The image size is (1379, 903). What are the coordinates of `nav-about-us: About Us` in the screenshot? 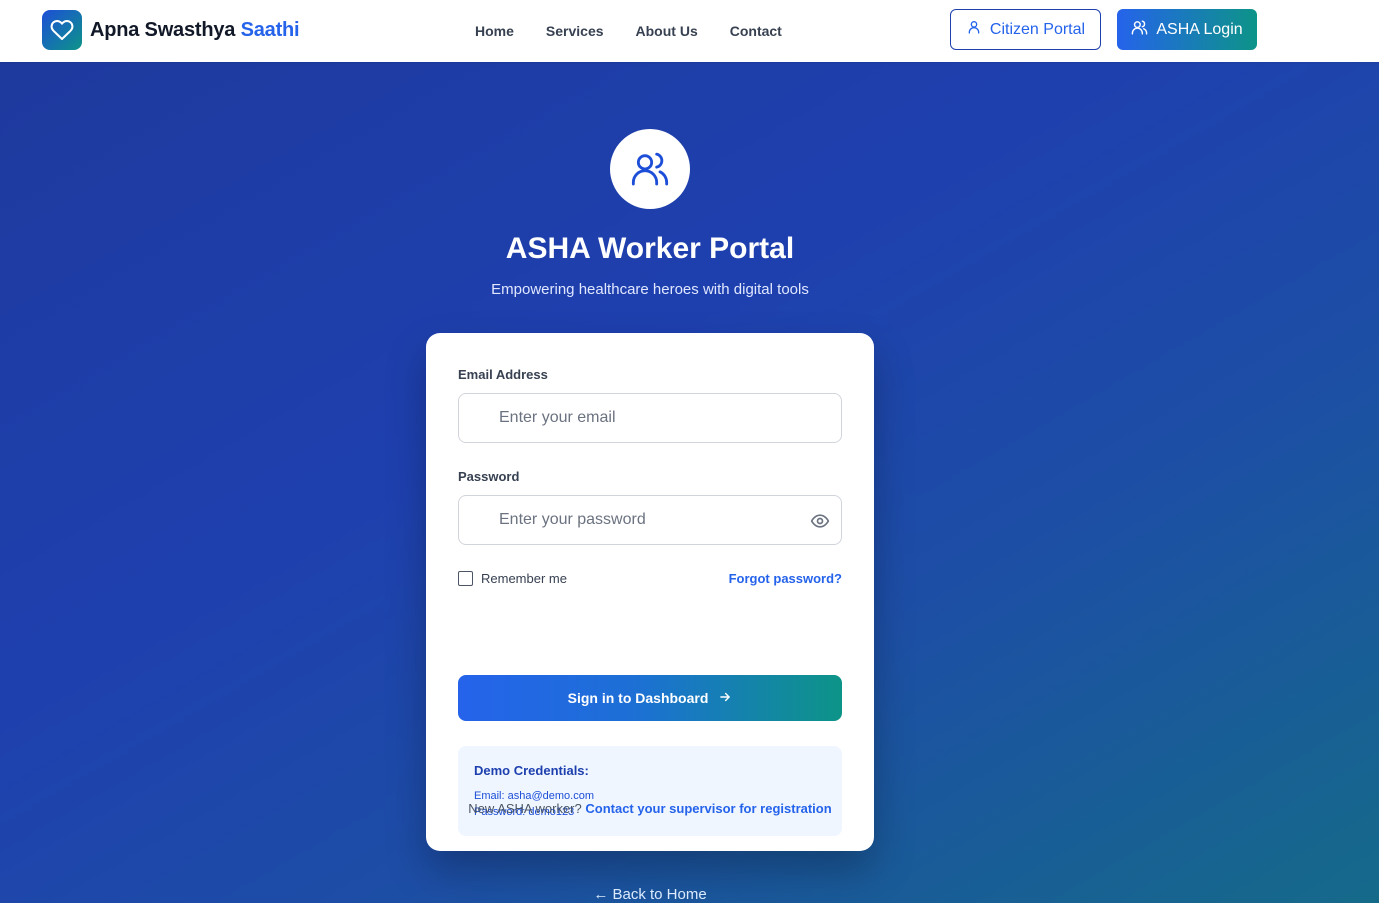 It's located at (667, 31).